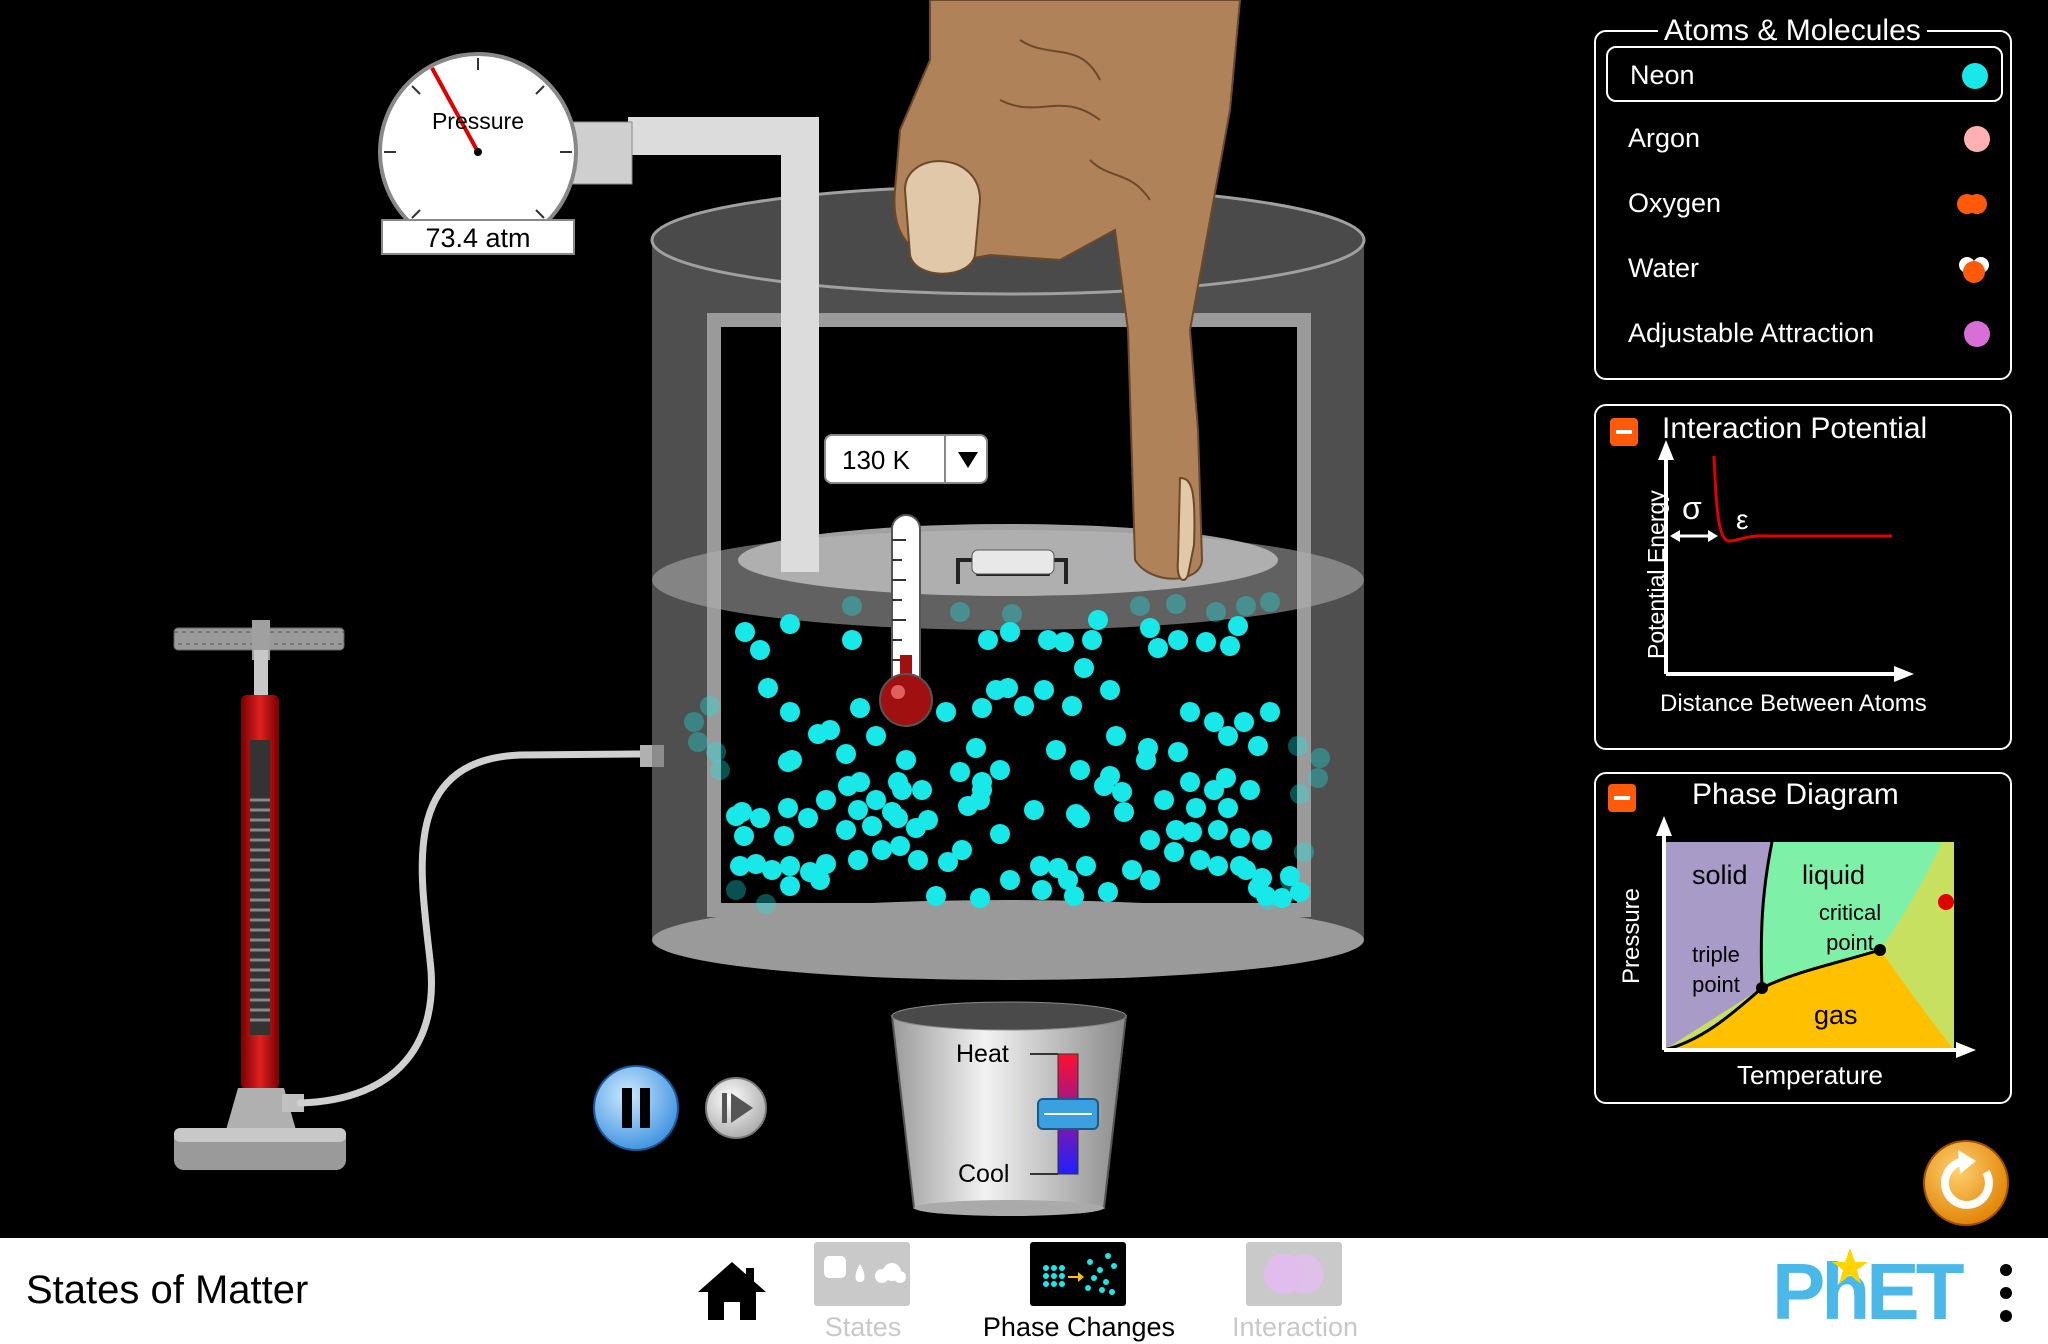 This screenshot has width=2048, height=1344. What do you see at coordinates (1294, 1274) in the screenshot?
I see `interaction-tab-icon` at bounding box center [1294, 1274].